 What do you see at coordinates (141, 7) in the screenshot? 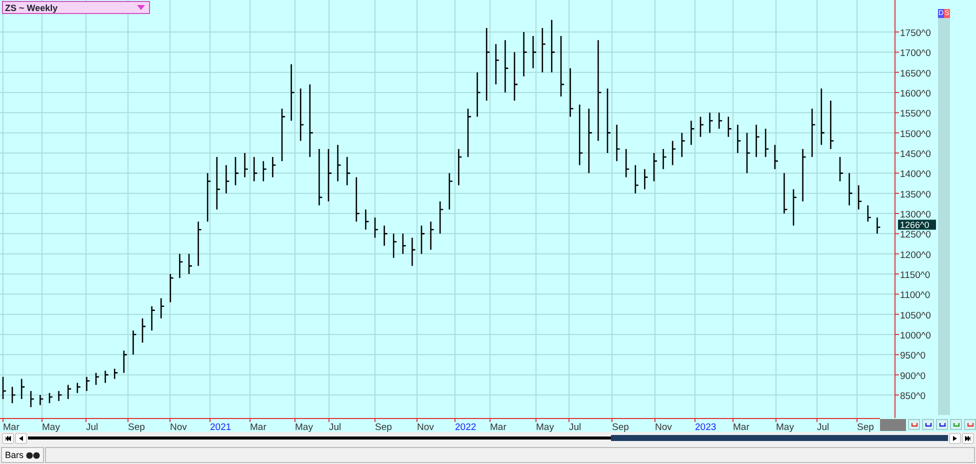
I see `caret-icon` at bounding box center [141, 7].